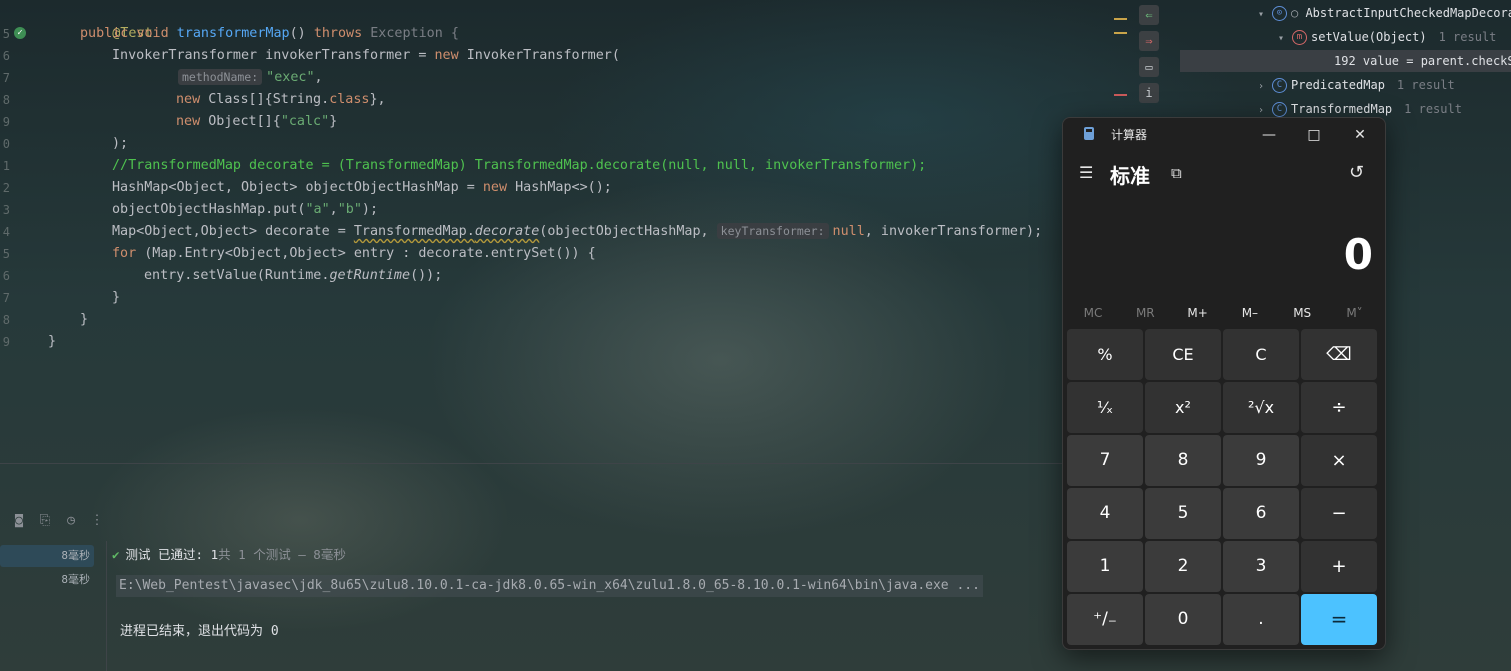 The width and height of the screenshot is (1511, 671). What do you see at coordinates (1183, 354) in the screenshot?
I see `clear-entry-button: CE` at bounding box center [1183, 354].